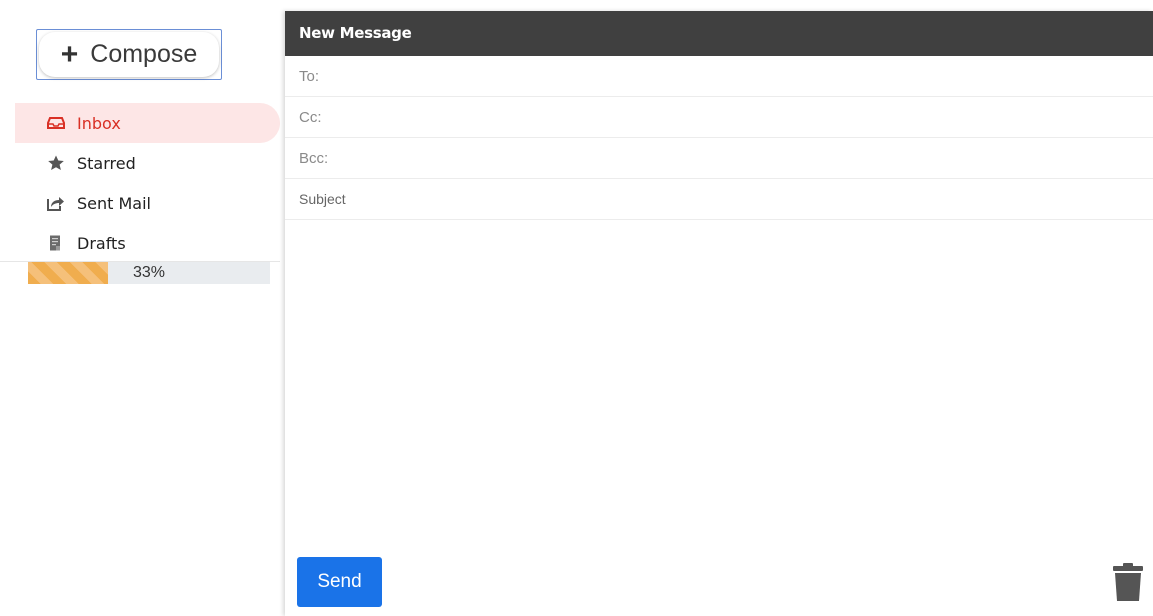 This screenshot has height=616, width=1153. Describe the element at coordinates (56, 162) in the screenshot. I see `star-icon` at that location.